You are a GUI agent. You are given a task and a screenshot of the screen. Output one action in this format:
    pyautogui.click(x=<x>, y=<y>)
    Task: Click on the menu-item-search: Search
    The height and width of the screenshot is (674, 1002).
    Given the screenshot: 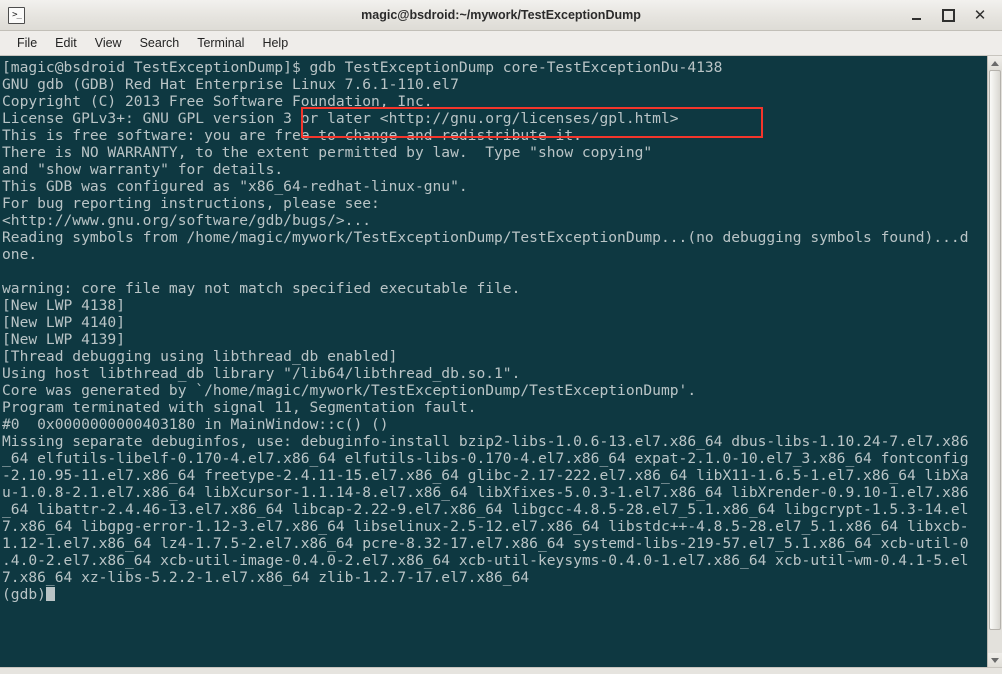 What is the action you would take?
    pyautogui.click(x=160, y=43)
    